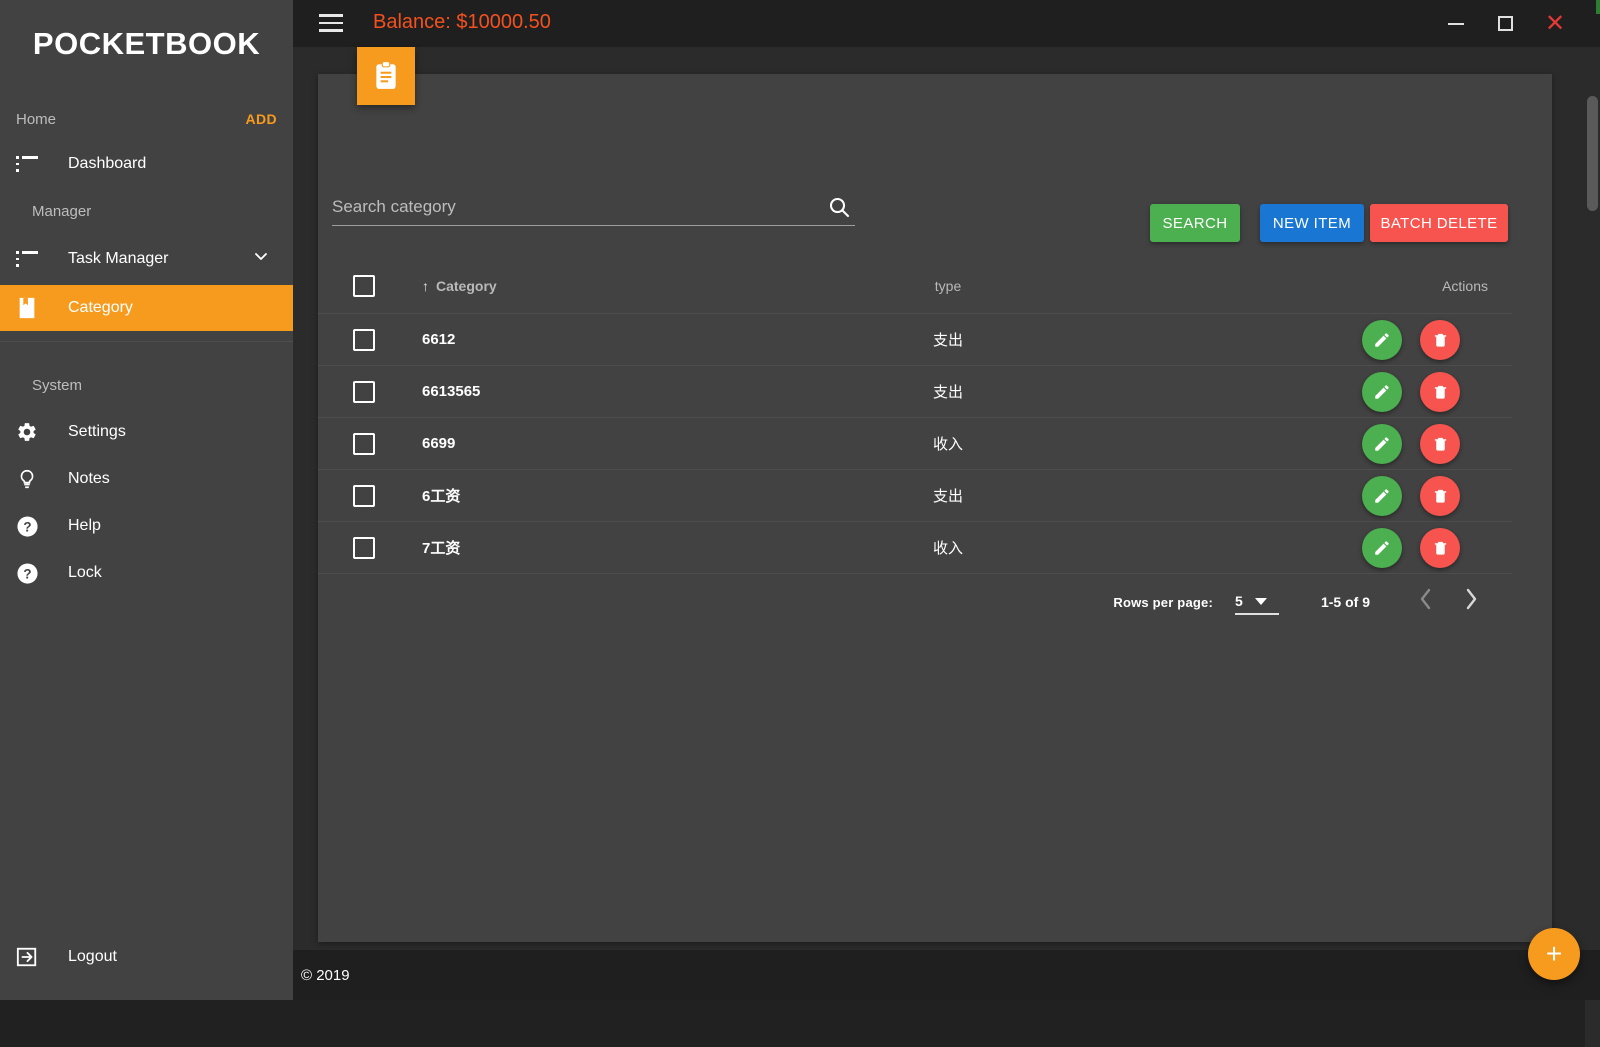  I want to click on table-row: 6工资支出, so click(915, 496).